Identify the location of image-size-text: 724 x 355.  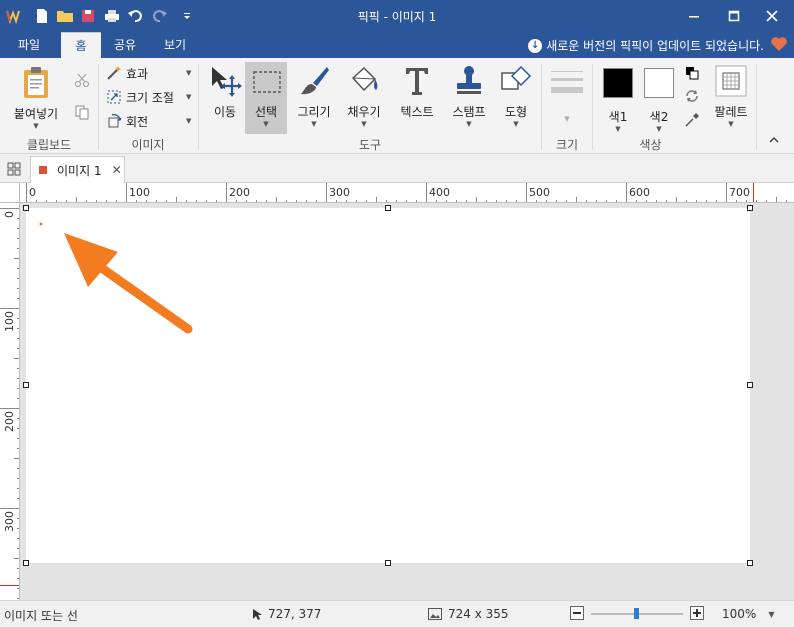
(478, 614).